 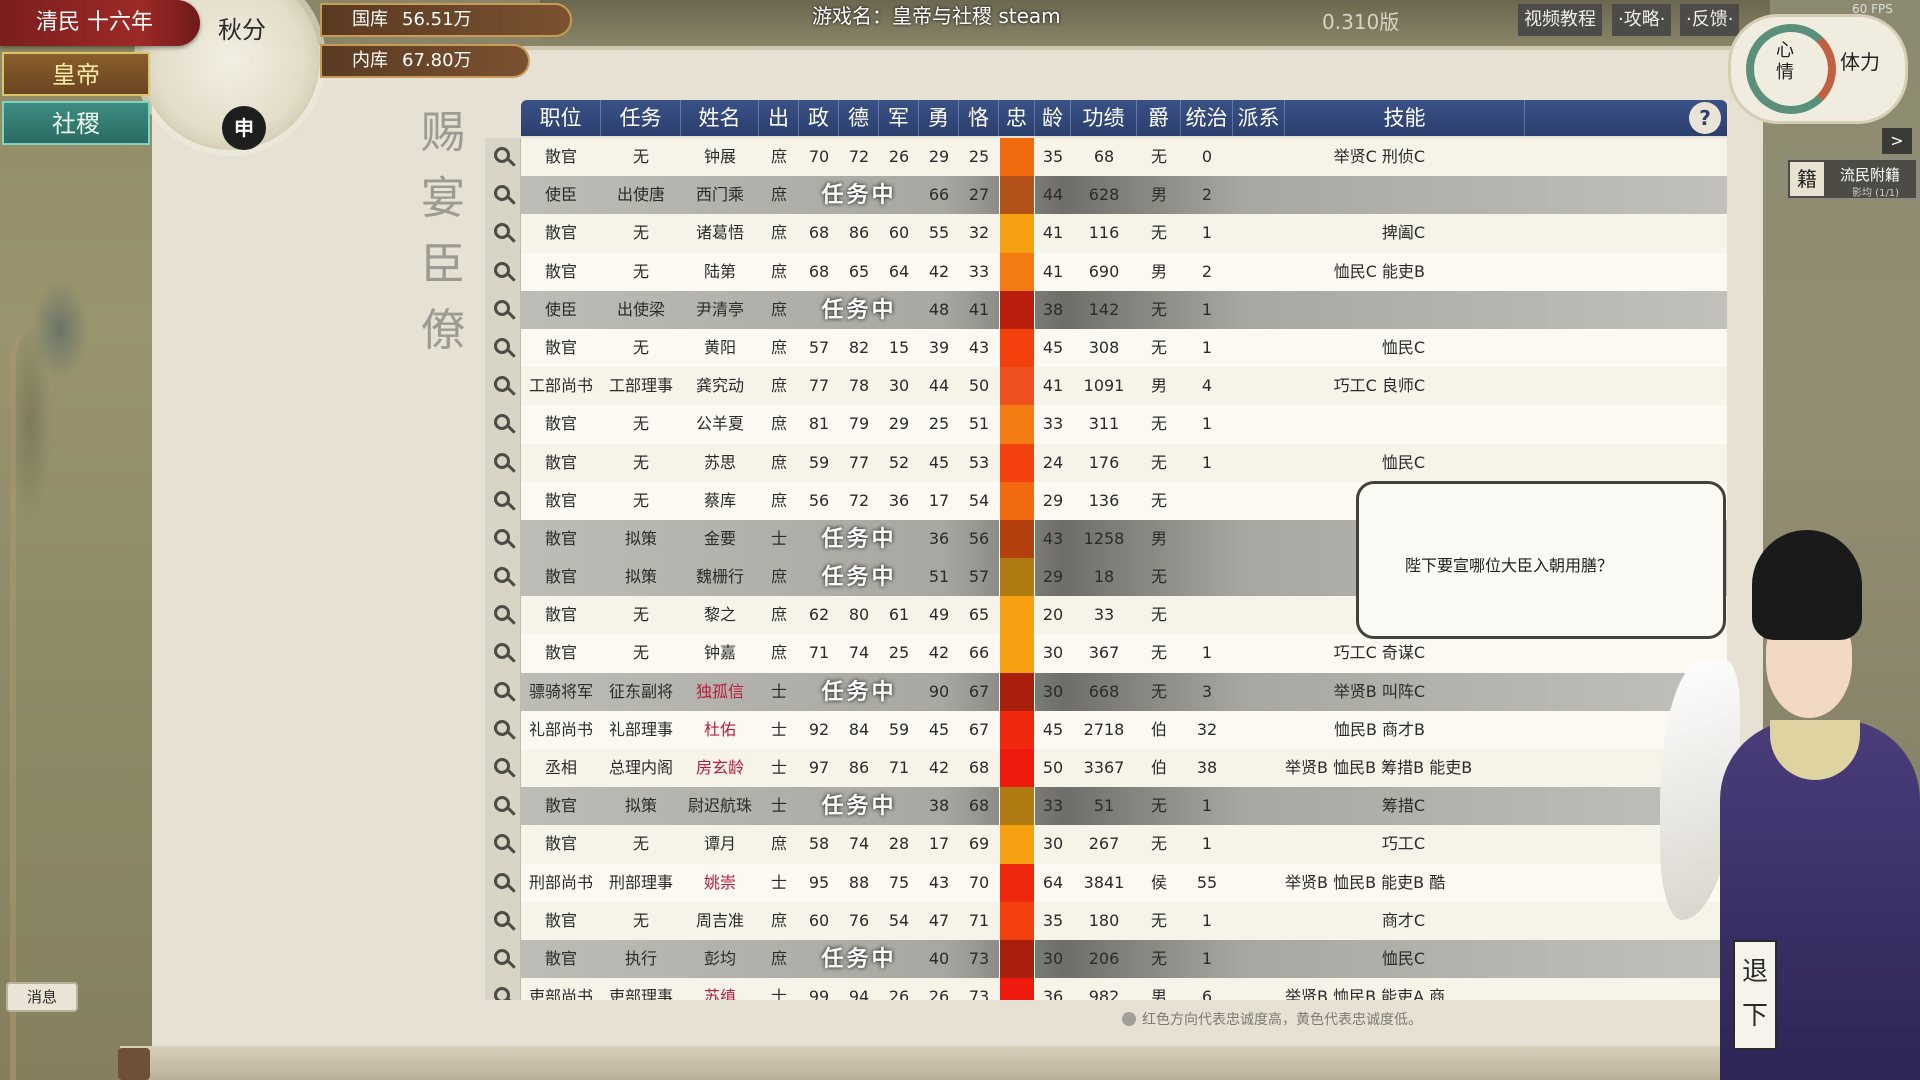 I want to click on page-title: 赐宴臣僚, so click(x=443, y=231).